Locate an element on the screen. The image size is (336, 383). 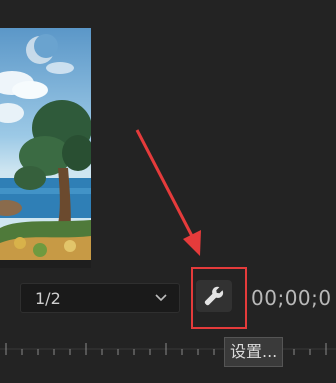
playback-resolution-value: 1/2 is located at coordinates (48, 298).